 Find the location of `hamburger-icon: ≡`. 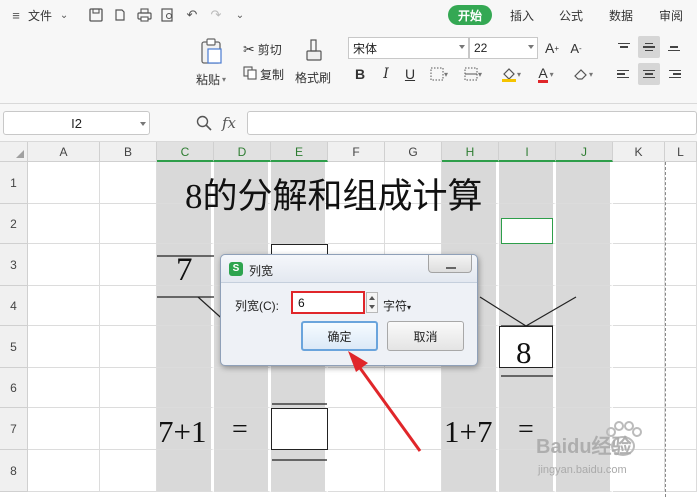

hamburger-icon: ≡ is located at coordinates (16, 15).